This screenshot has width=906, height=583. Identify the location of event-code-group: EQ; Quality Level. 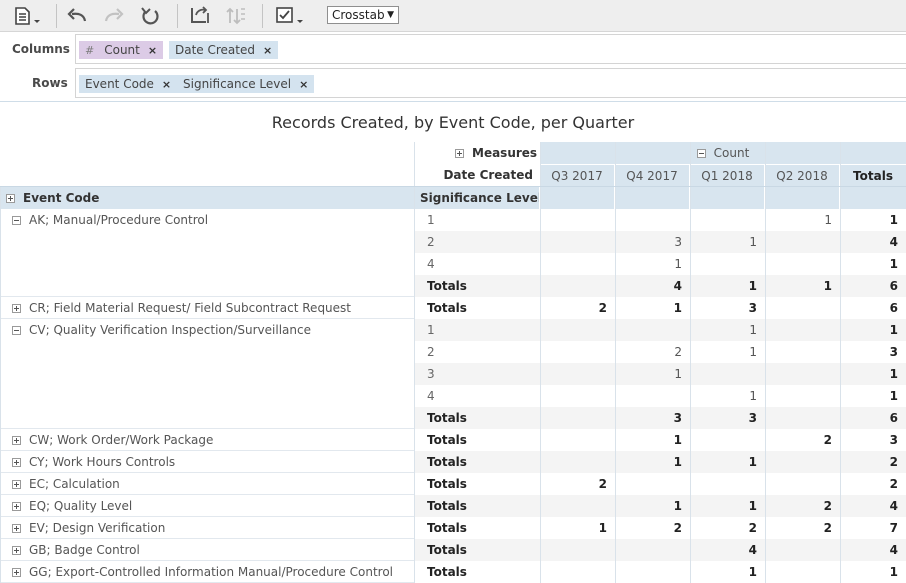
(207, 506).